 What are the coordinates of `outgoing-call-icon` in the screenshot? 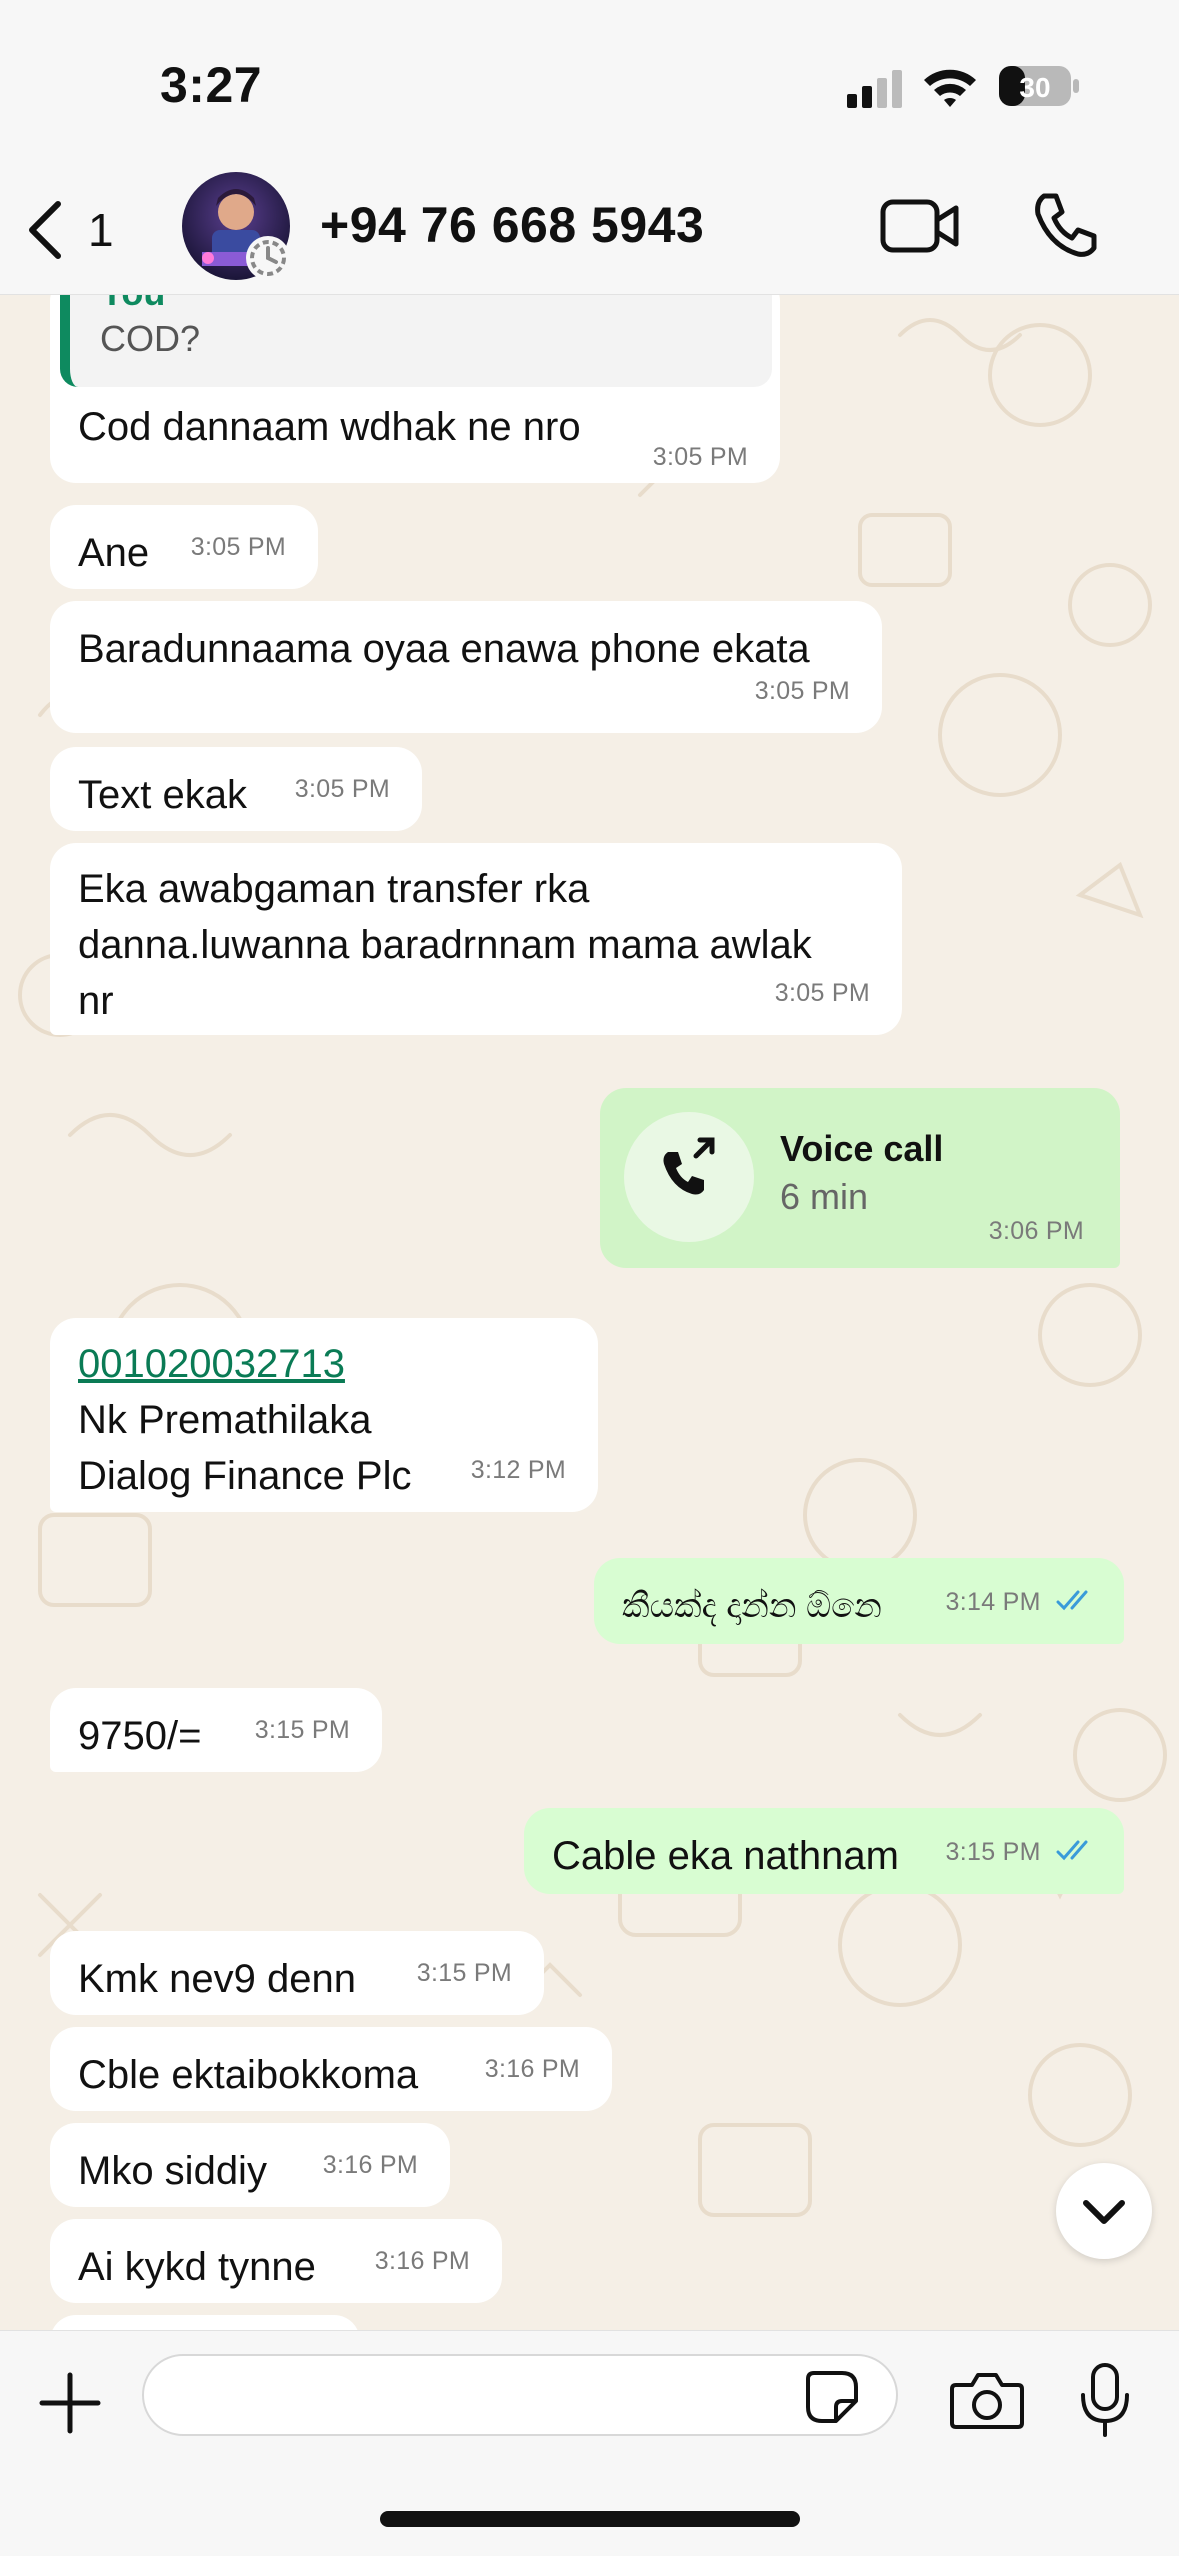 It's located at (689, 1166).